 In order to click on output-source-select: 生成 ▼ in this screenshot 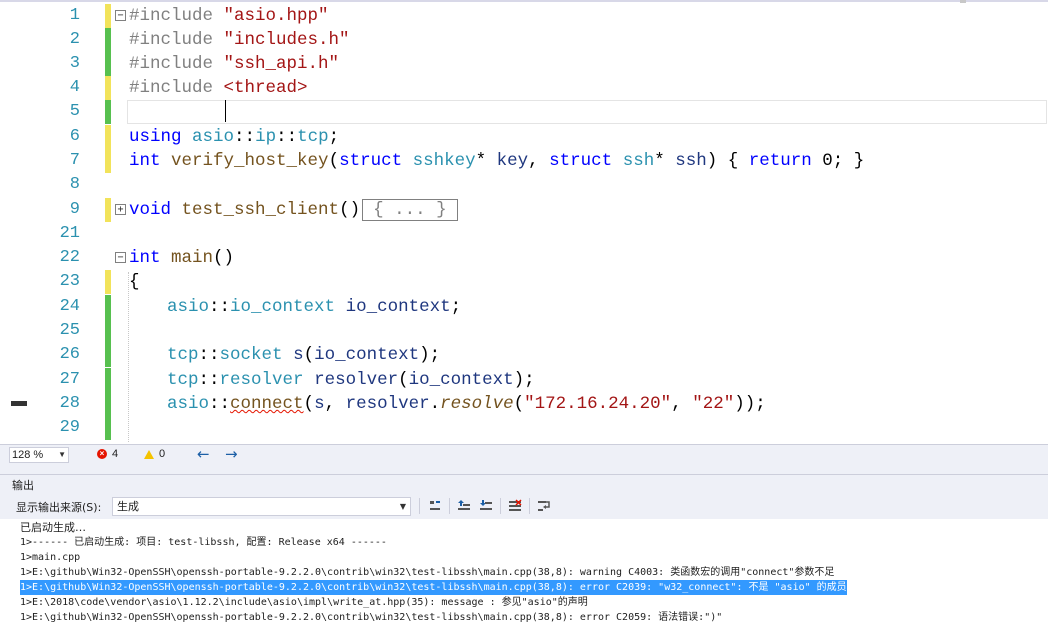, I will do `click(261, 506)`.